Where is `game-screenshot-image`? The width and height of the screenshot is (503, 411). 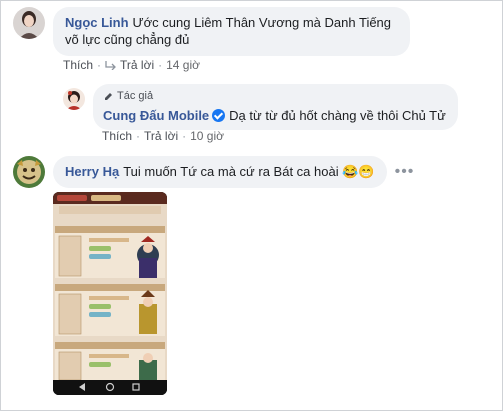 game-screenshot-image is located at coordinates (110, 293).